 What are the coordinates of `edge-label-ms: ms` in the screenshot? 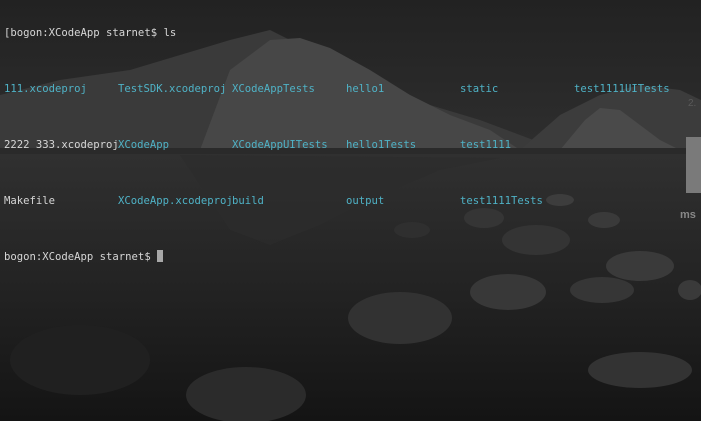 It's located at (688, 215).